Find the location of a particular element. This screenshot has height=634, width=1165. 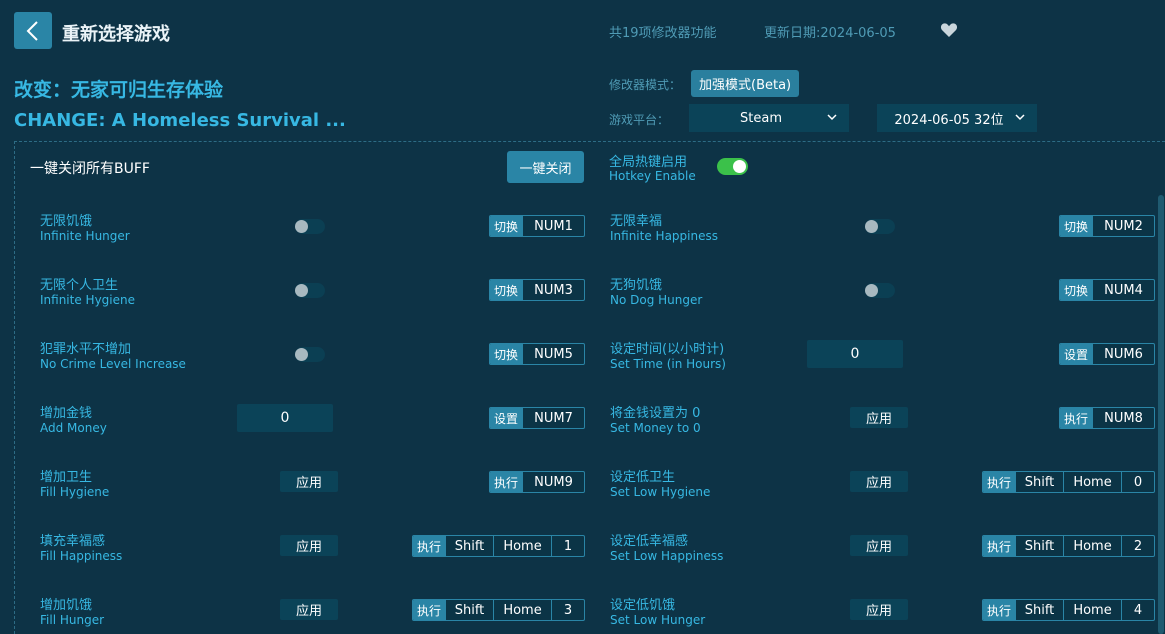

set-money-zero-apply-button: 应用 is located at coordinates (879, 417).